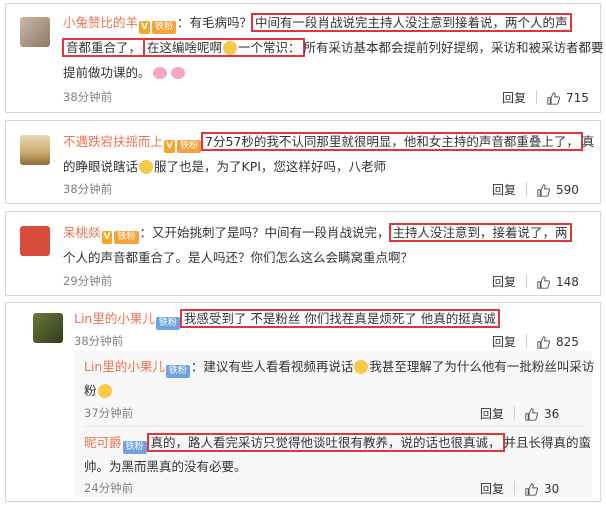 The image size is (606, 508). I want to click on comment-text: 提前做功课的。, so click(107, 72).